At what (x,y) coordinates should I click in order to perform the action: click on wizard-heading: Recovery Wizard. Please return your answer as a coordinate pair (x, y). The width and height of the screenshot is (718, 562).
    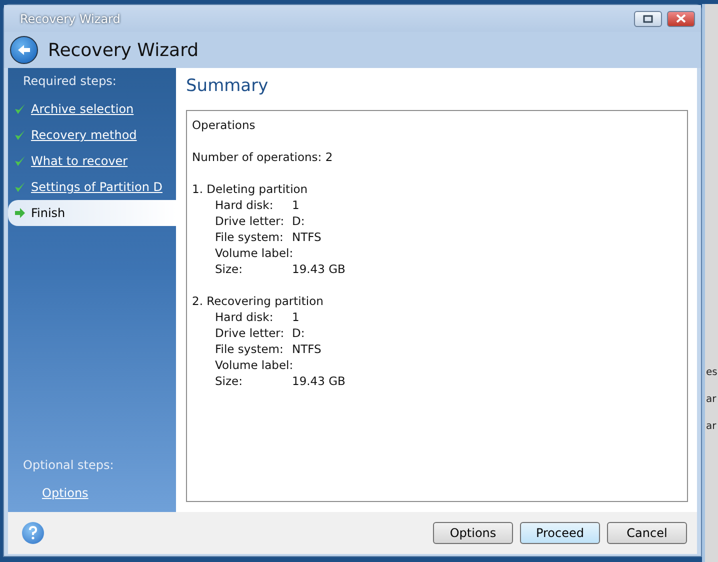
    Looking at the image, I should click on (123, 50).